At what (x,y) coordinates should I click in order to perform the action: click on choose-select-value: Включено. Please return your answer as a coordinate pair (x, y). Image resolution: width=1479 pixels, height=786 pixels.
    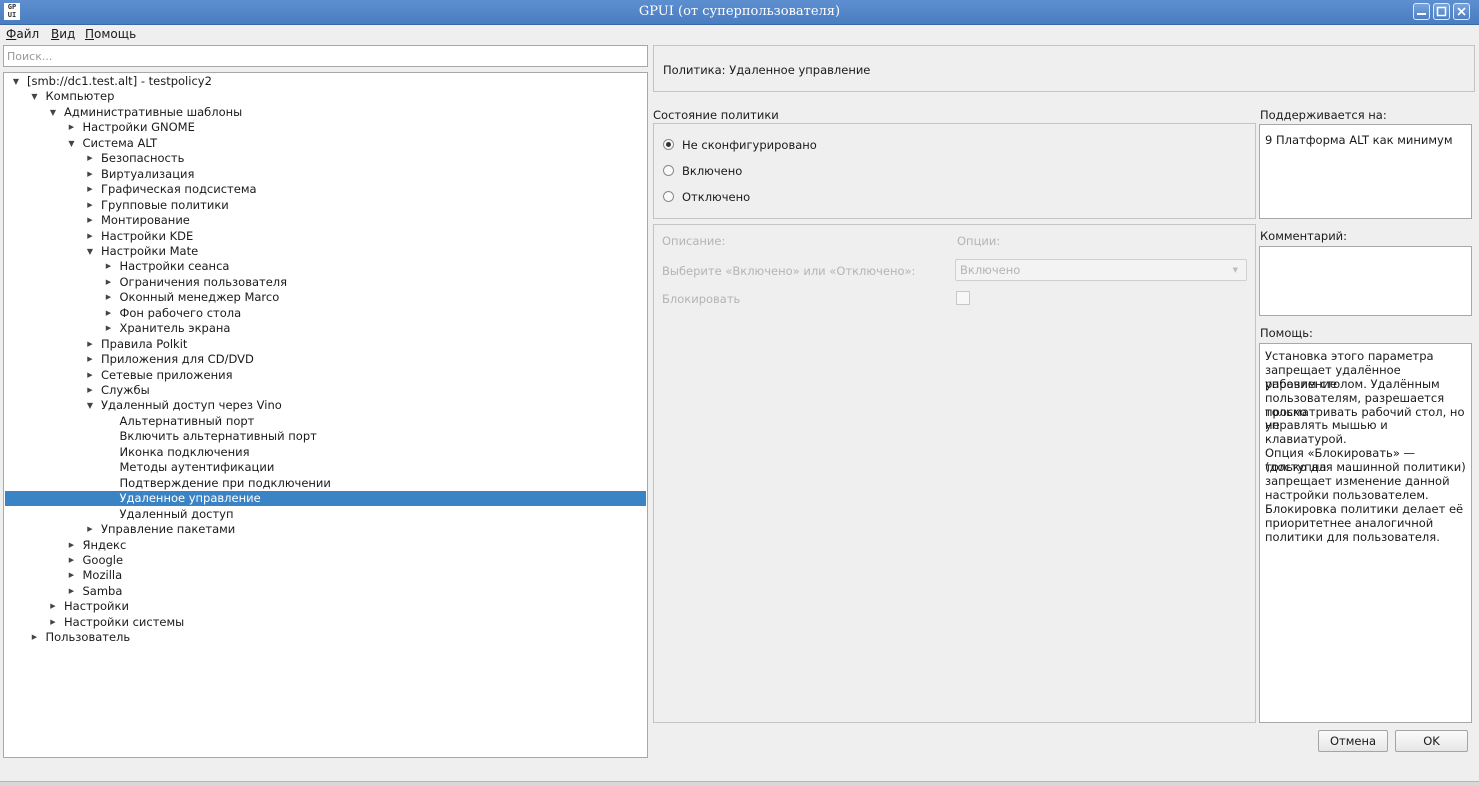
    Looking at the image, I should click on (990, 270).